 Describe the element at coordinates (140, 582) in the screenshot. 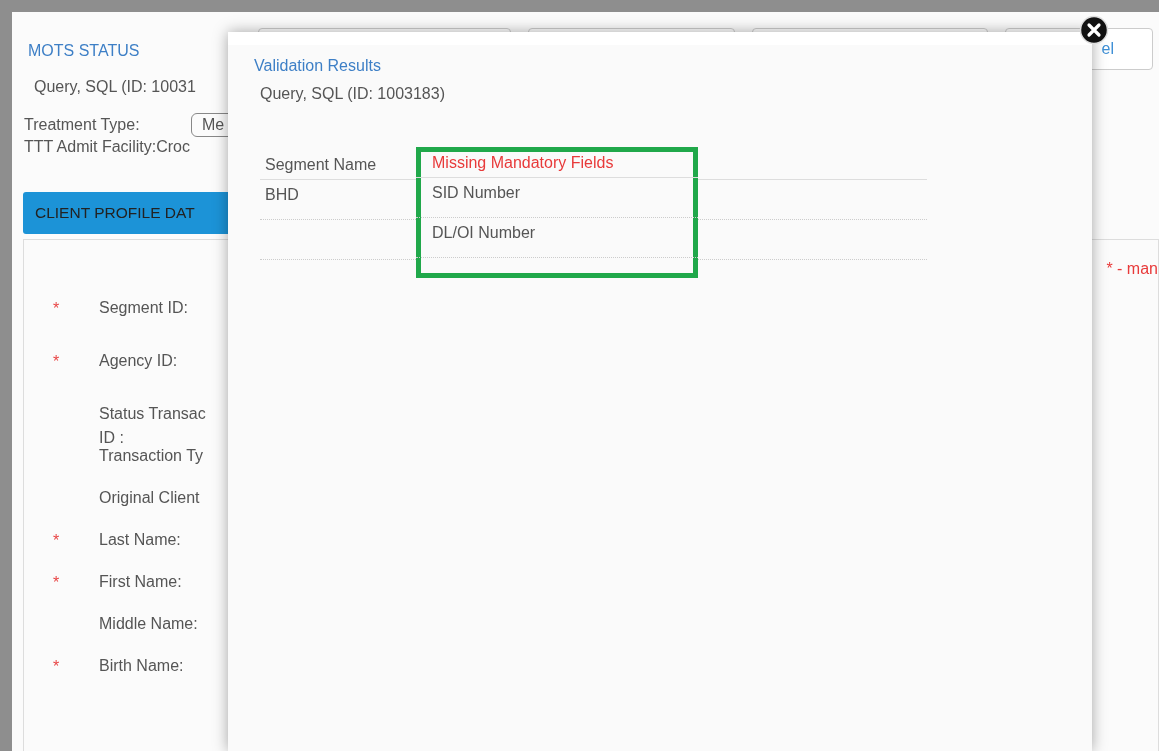

I see `field-label: First Name:` at that location.